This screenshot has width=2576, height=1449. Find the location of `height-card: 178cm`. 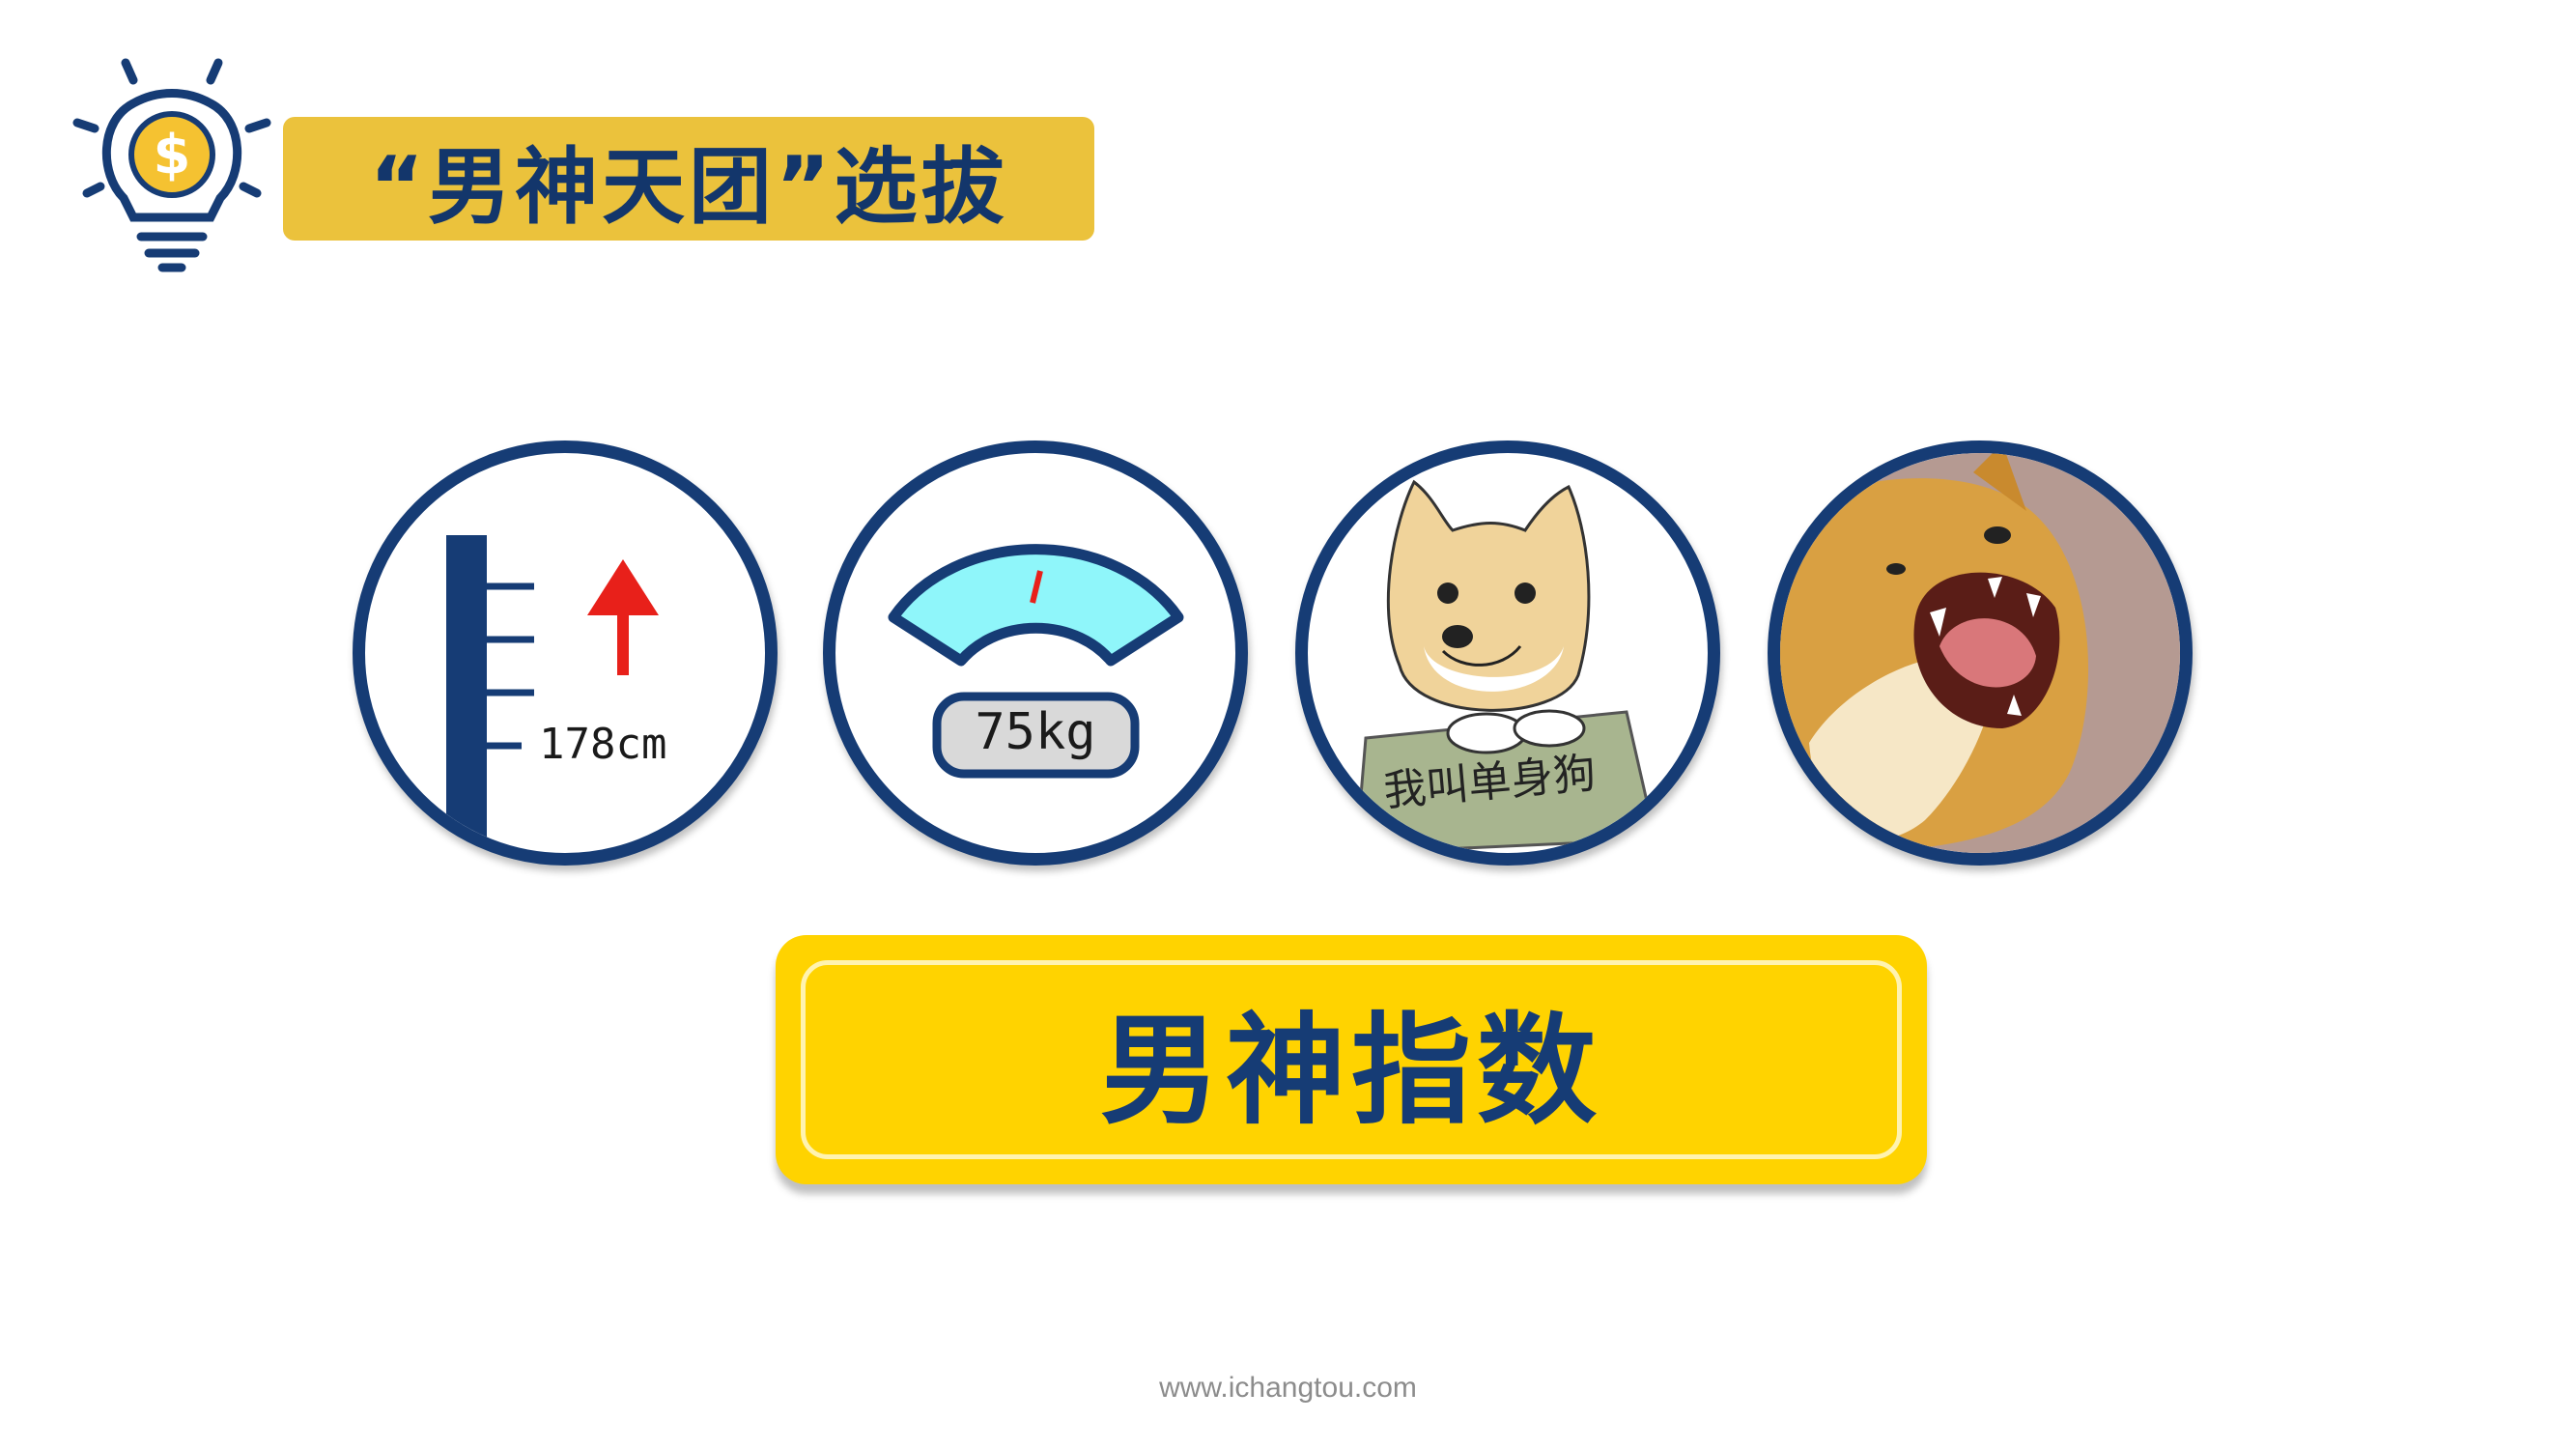

height-card: 178cm is located at coordinates (565, 653).